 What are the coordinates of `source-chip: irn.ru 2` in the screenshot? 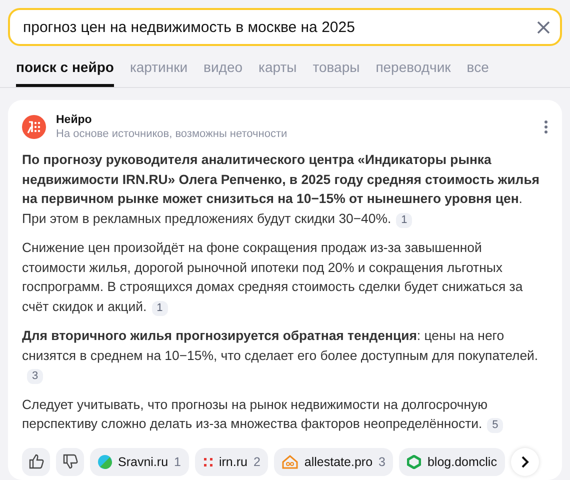 It's located at (231, 462).